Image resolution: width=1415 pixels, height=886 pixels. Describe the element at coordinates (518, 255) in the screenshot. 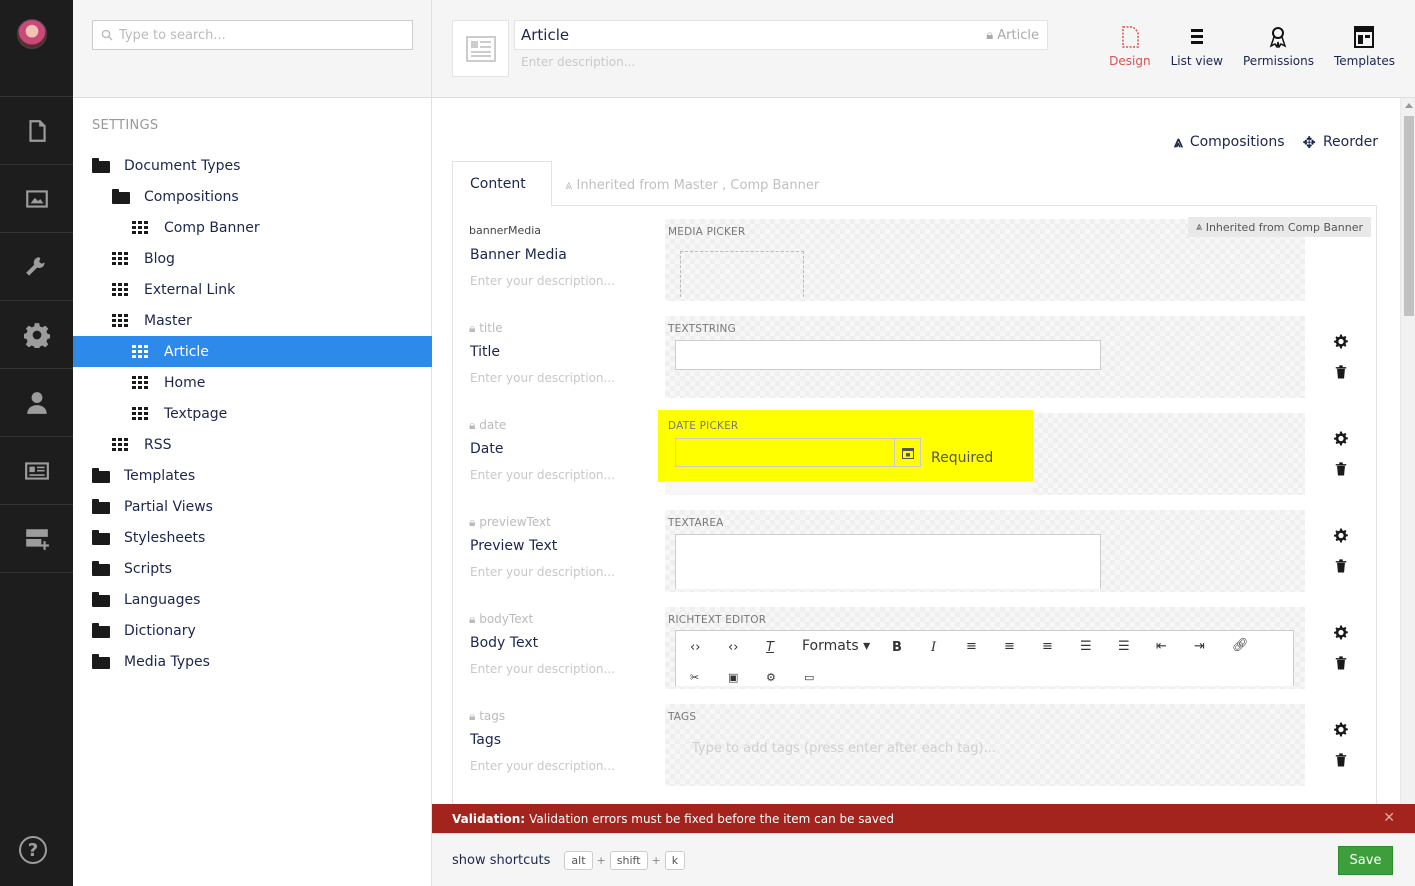

I see `property-label: Banner Media` at that location.